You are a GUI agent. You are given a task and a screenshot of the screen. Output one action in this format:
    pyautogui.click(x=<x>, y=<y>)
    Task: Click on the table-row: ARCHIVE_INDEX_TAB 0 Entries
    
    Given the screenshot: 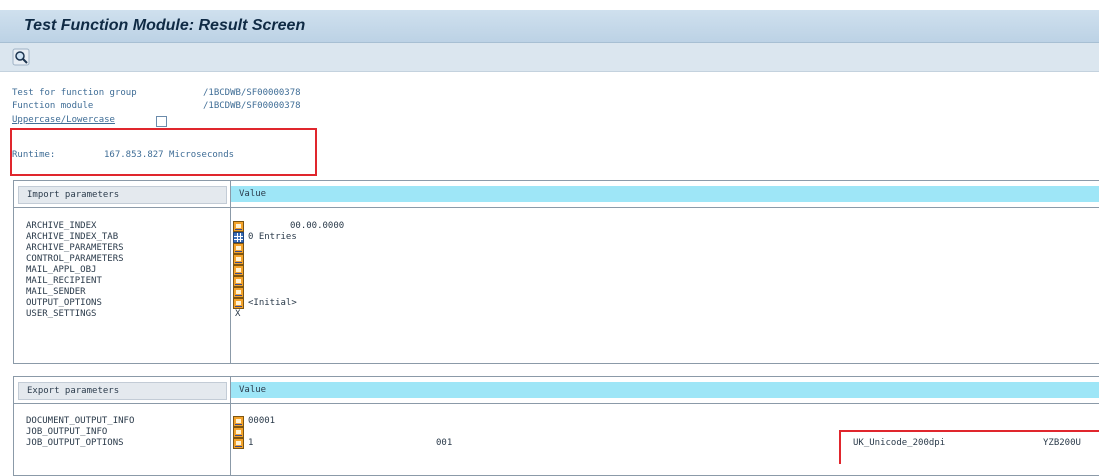 What is the action you would take?
    pyautogui.click(x=556, y=237)
    